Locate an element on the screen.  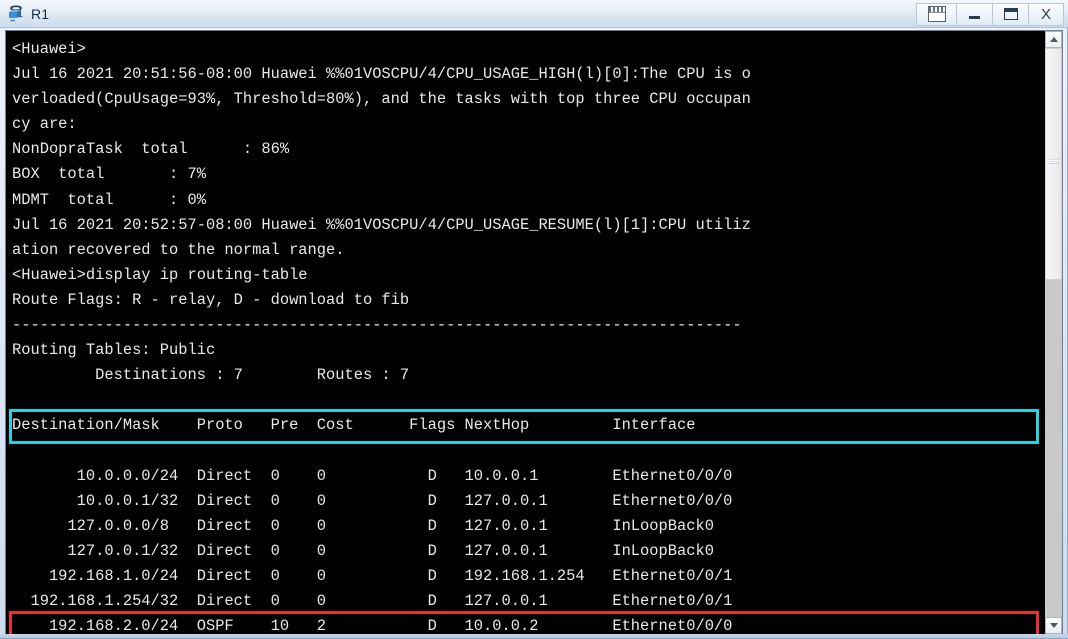
scroll-up-icon is located at coordinates (1053, 39).